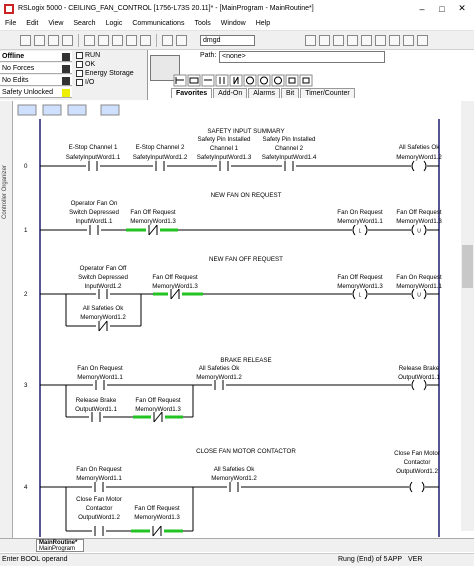 This screenshot has width=474, height=566. What do you see at coordinates (5, 191) in the screenshot?
I see `sidebar-label: Controller Organizer` at bounding box center [5, 191].